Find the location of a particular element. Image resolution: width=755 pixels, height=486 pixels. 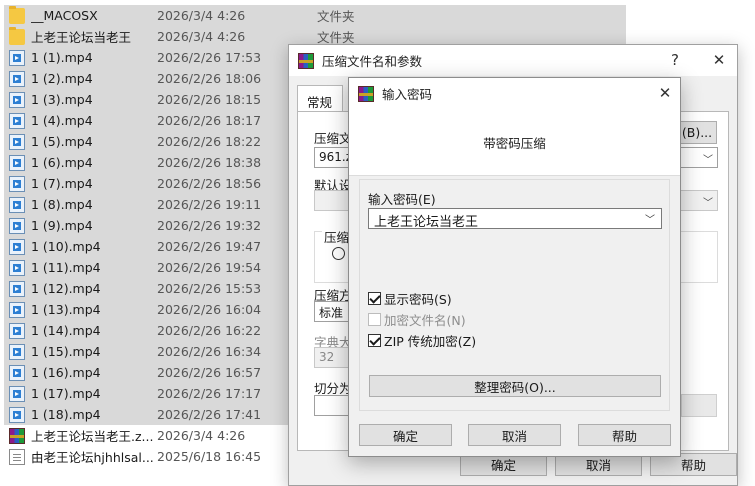

file-type: 文件夹 is located at coordinates (336, 16).